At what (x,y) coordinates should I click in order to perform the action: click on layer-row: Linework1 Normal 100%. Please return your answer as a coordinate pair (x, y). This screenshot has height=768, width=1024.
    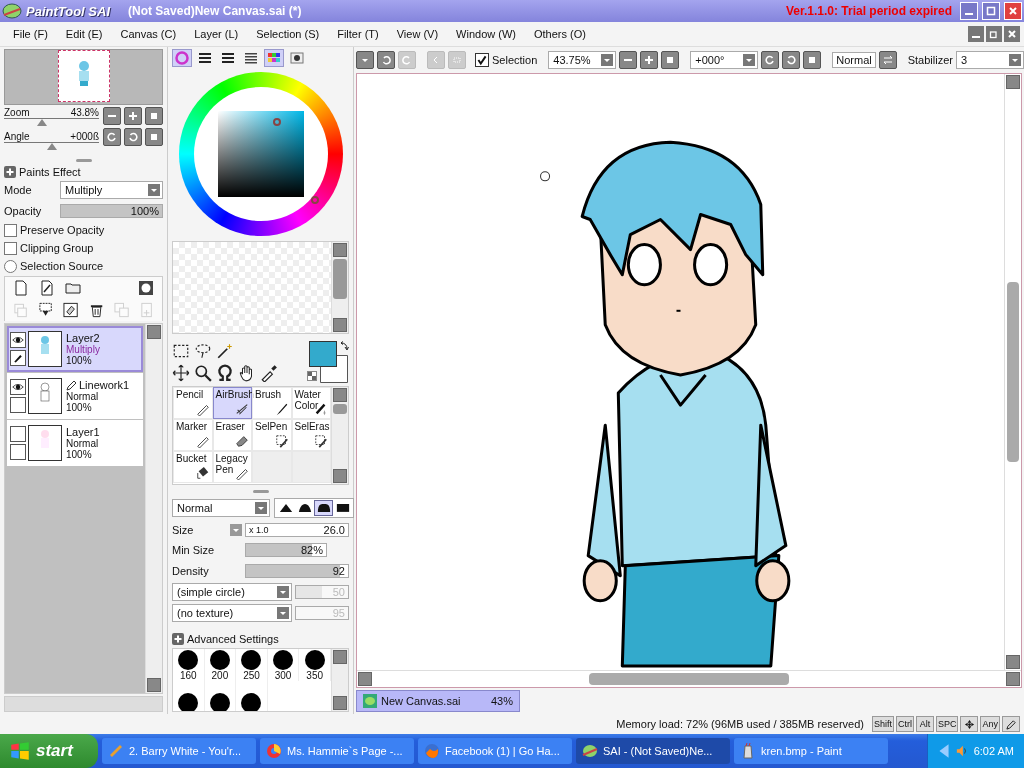
    Looking at the image, I should click on (75, 396).